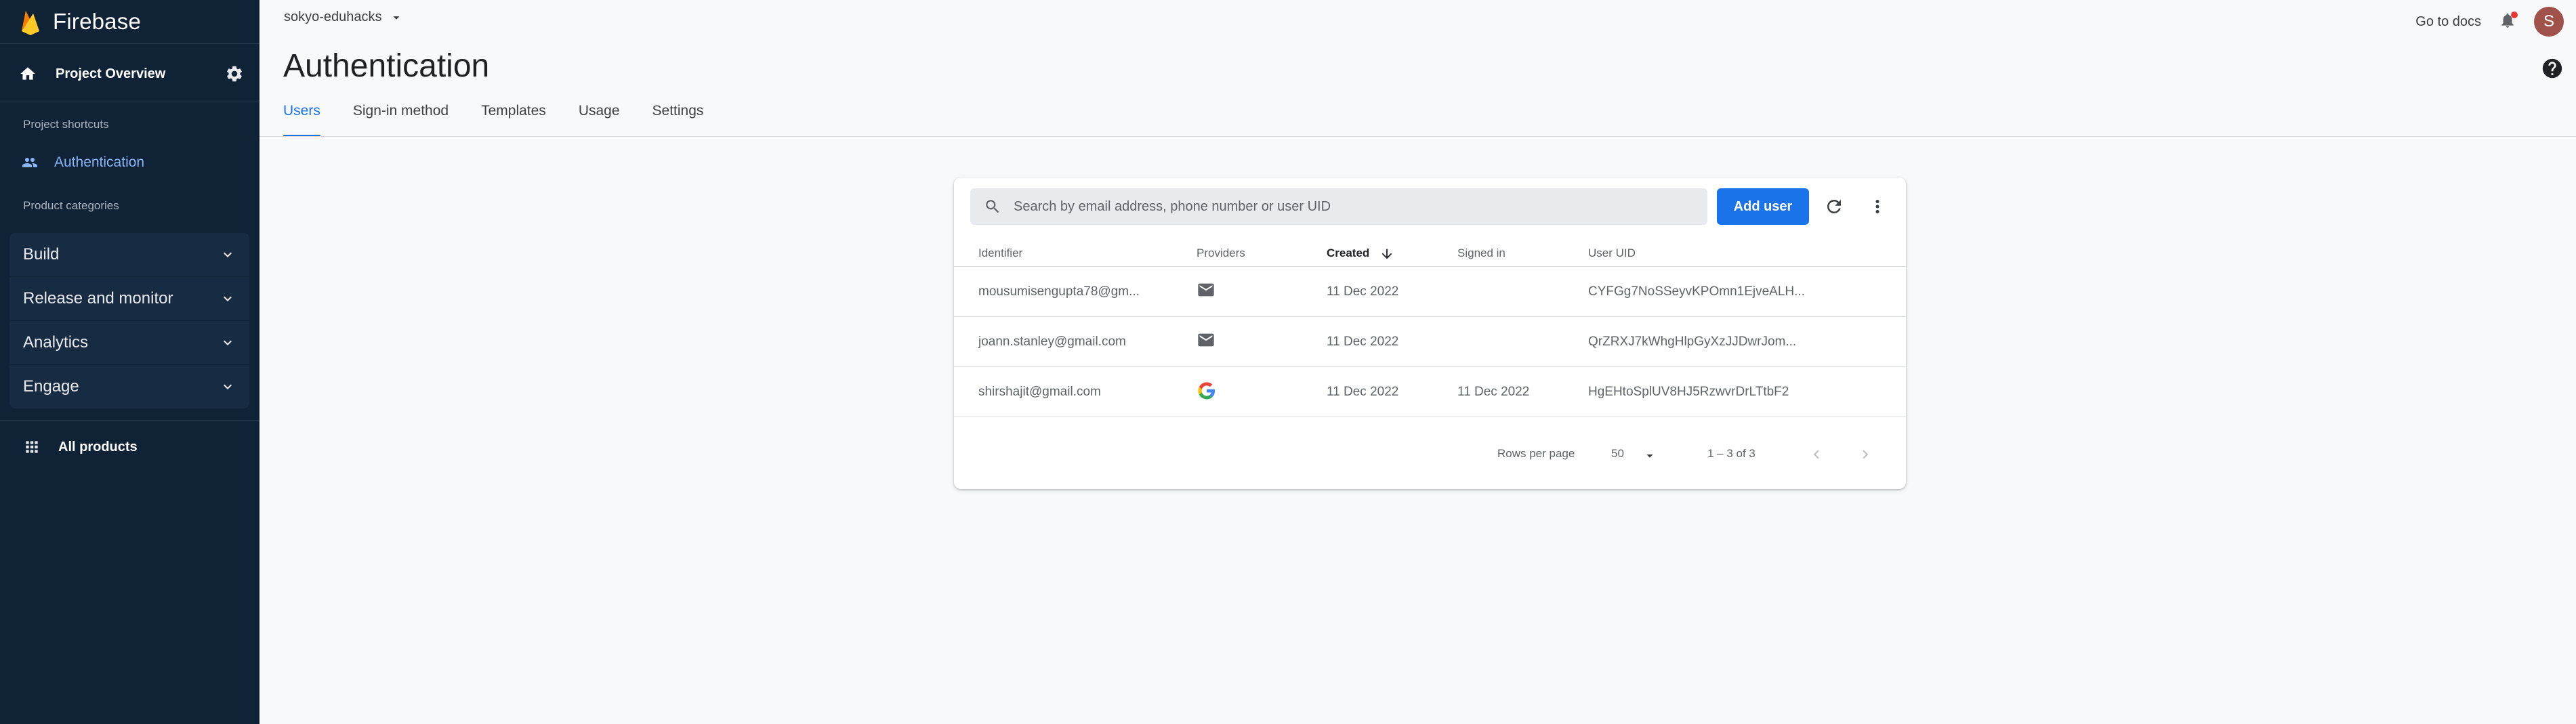 The width and height of the screenshot is (2576, 724). Describe the element at coordinates (1481, 253) in the screenshot. I see `col-signed-in: Signed in` at that location.